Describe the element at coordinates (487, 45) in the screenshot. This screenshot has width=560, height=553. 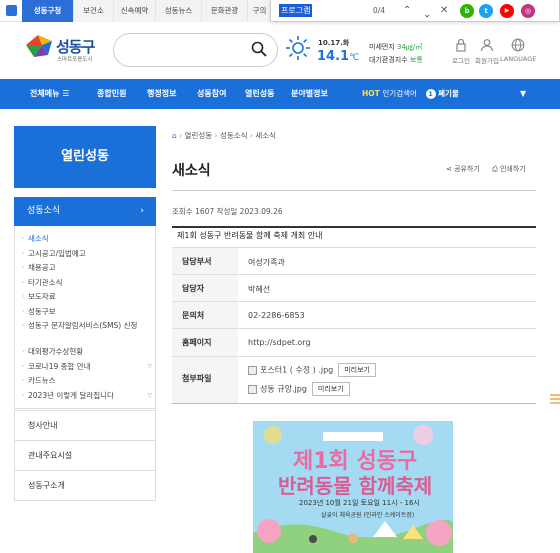
I see `user-icon` at that location.